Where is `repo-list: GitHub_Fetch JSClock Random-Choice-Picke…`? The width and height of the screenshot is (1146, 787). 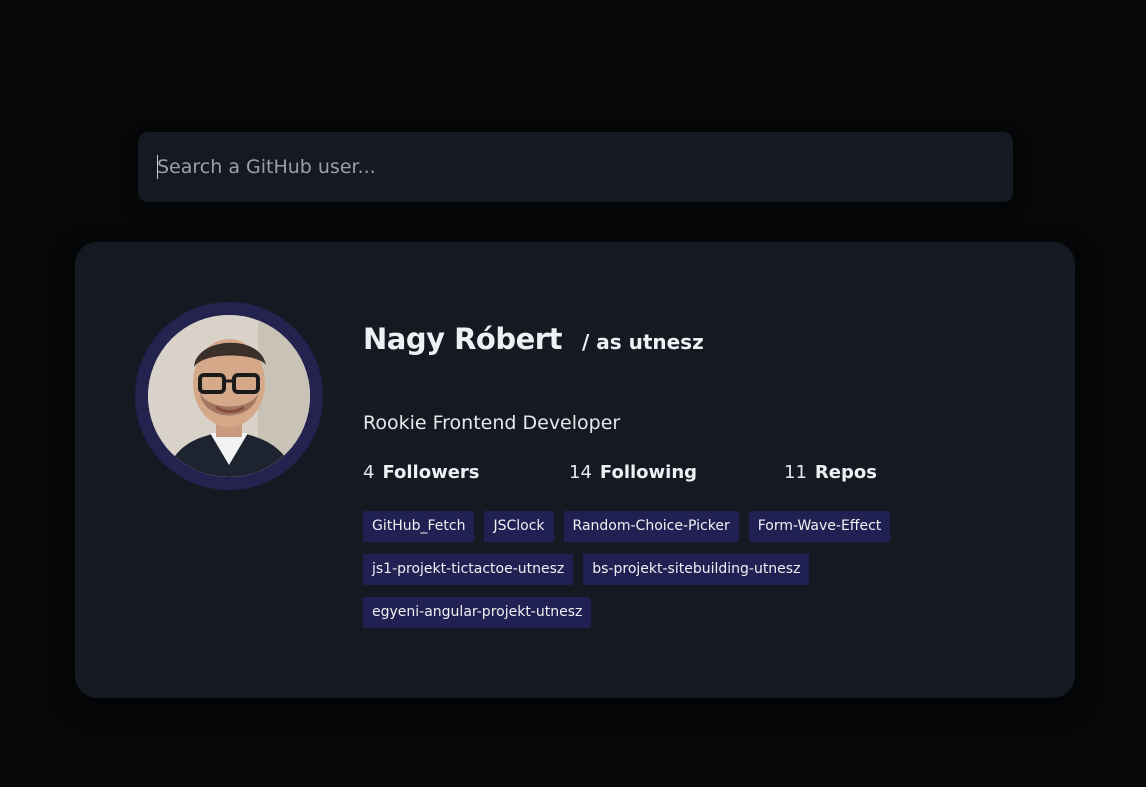
repo-list: GitHub_Fetch JSClock Random-Choice-Picke… is located at coordinates (653, 569).